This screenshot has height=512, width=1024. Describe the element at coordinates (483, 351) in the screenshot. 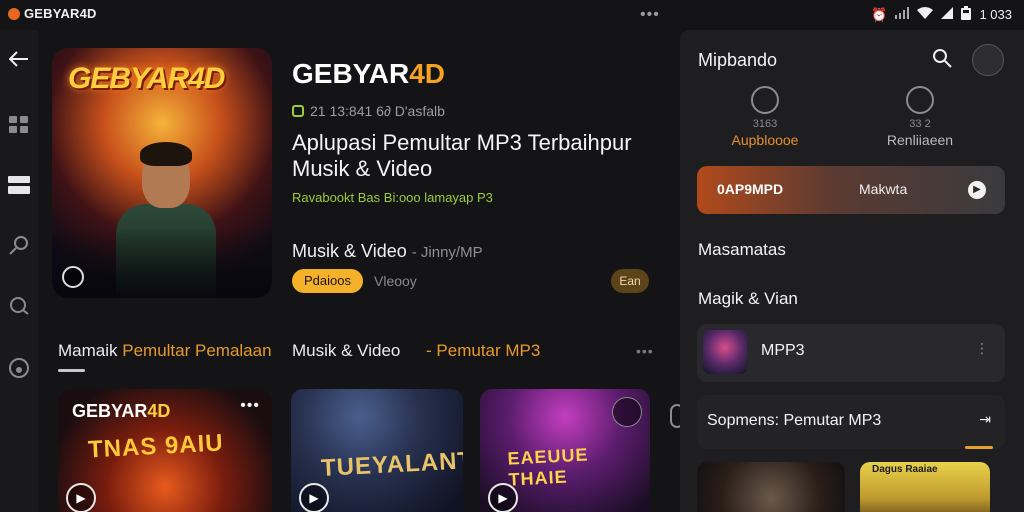

I see `tab-pemutar-mp3: - Pemutar MP3` at that location.